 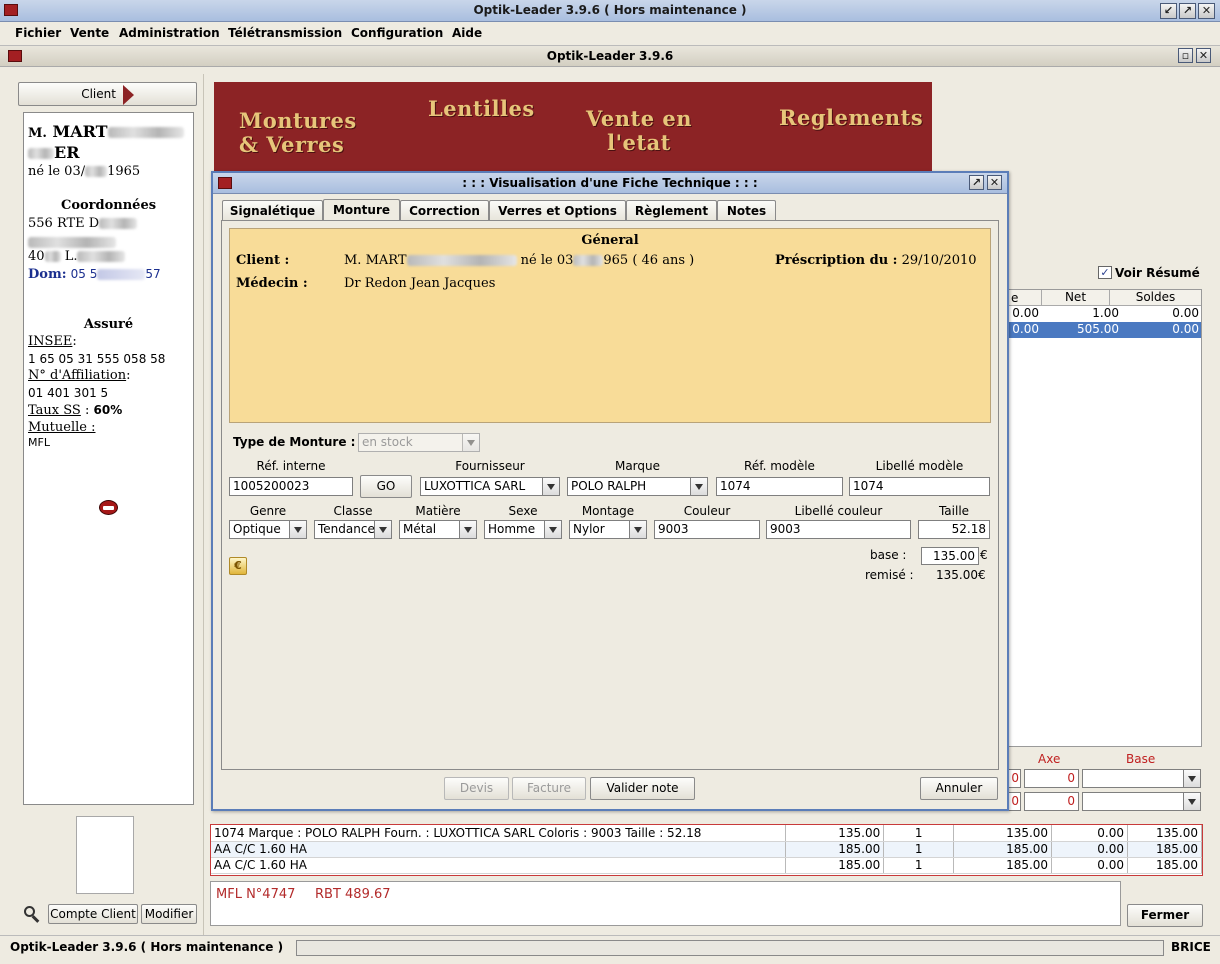 What do you see at coordinates (888, 555) in the screenshot?
I see `base-price-label: base :` at bounding box center [888, 555].